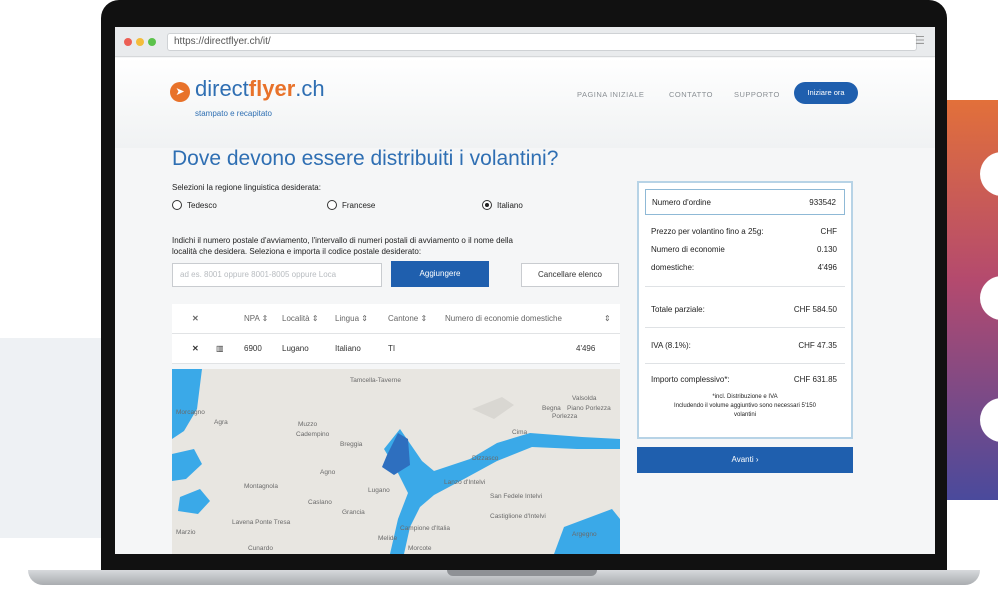 The image size is (998, 595). Describe the element at coordinates (353, 512) in the screenshot. I see `map-label: Grancia` at that location.